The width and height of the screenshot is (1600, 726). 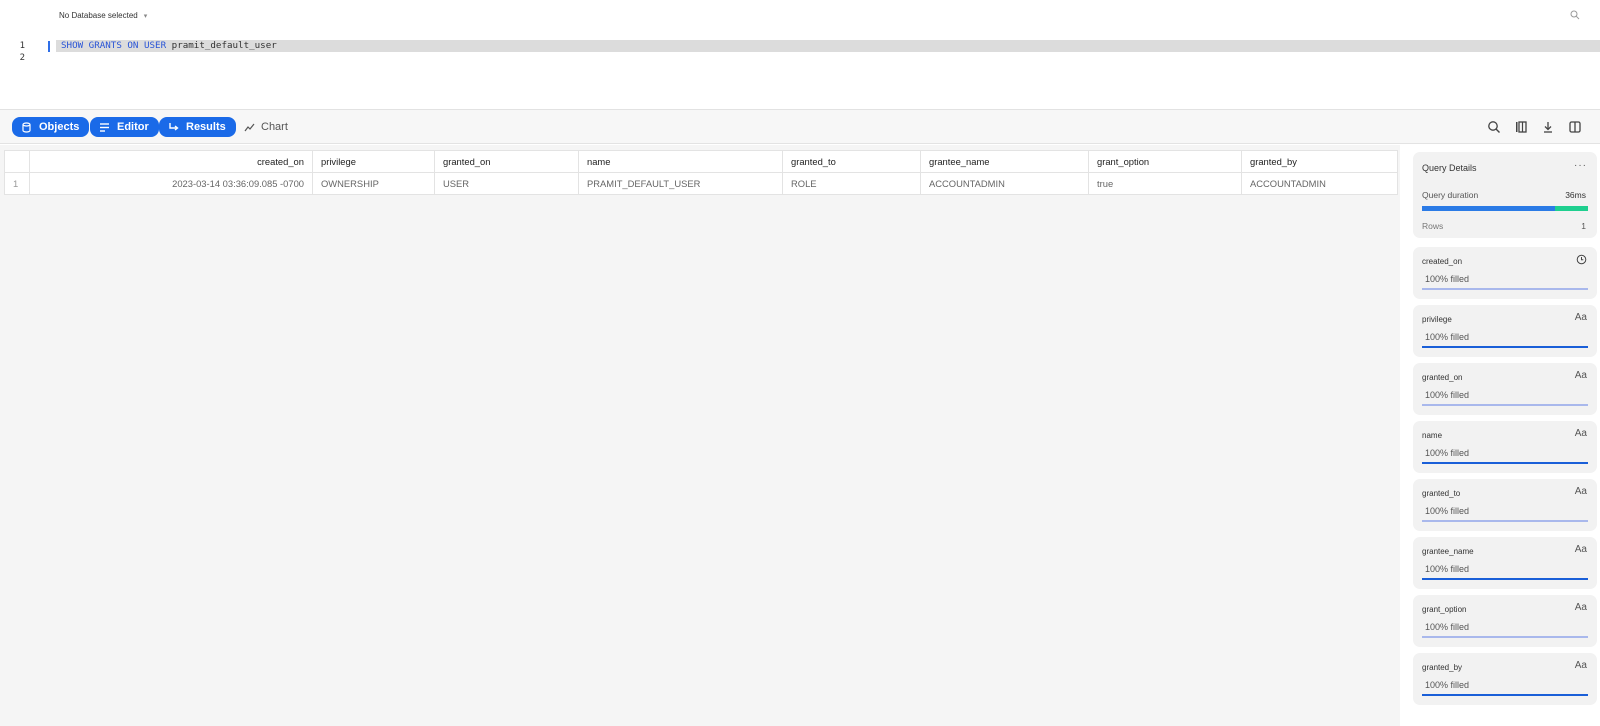 I want to click on download-icon, so click(x=1548, y=127).